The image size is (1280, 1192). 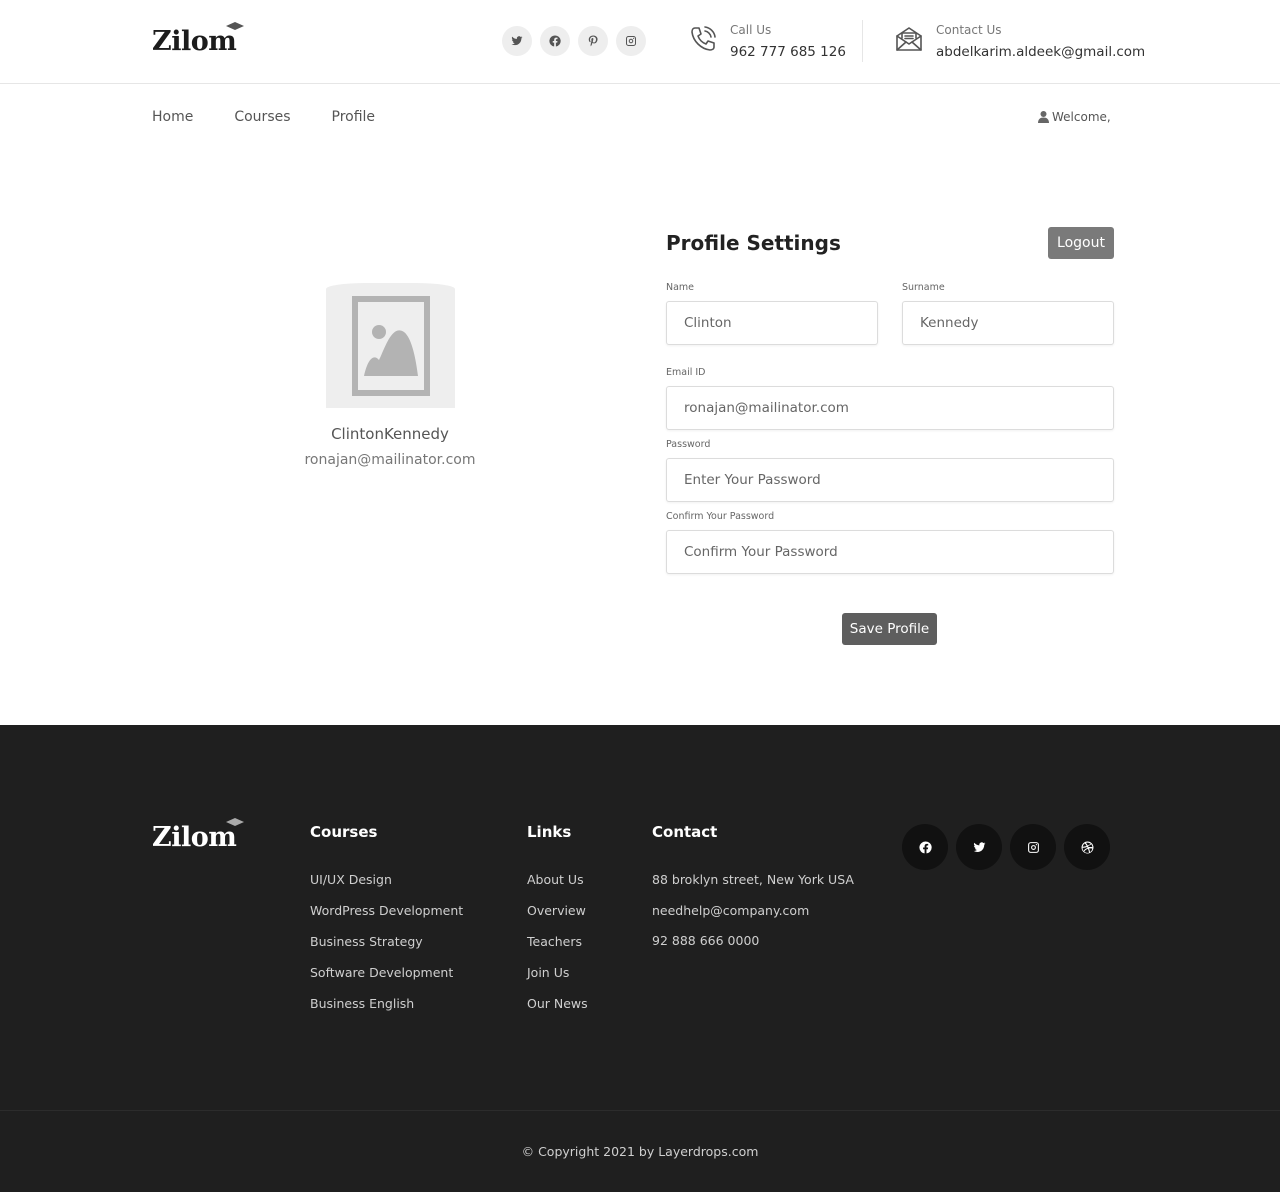 What do you see at coordinates (640, 1110) in the screenshot?
I see `footer-divider` at bounding box center [640, 1110].